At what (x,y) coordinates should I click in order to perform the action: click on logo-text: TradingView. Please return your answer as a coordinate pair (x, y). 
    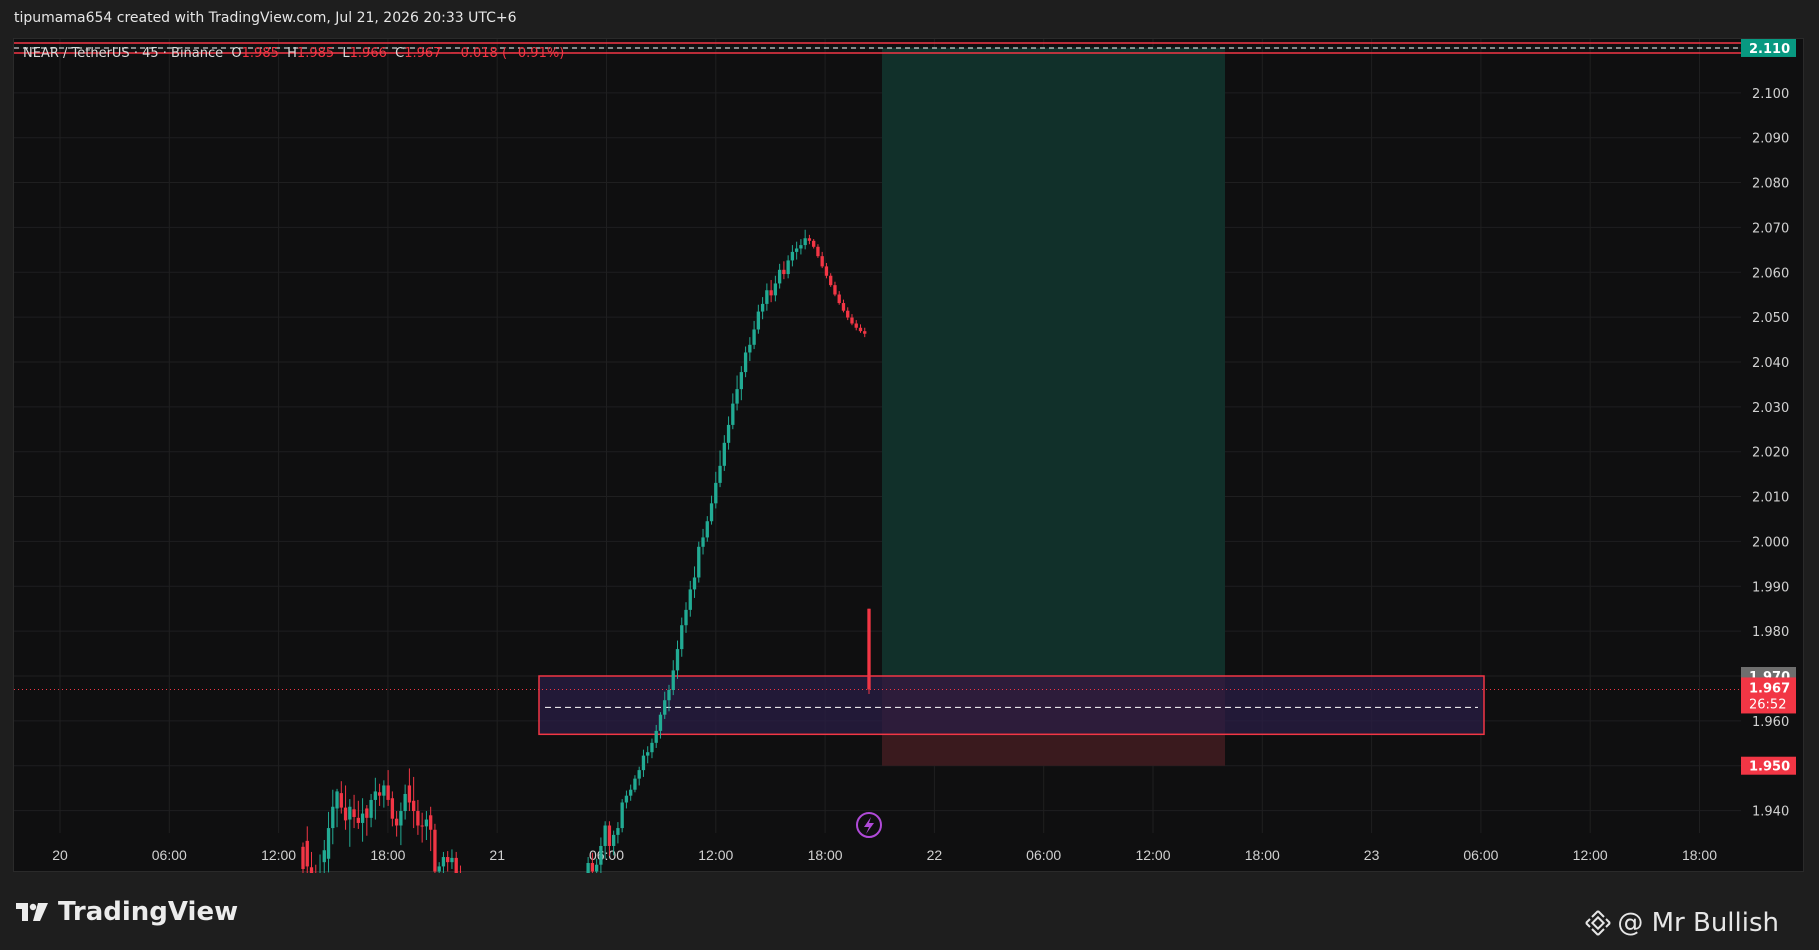
    Looking at the image, I should click on (148, 912).